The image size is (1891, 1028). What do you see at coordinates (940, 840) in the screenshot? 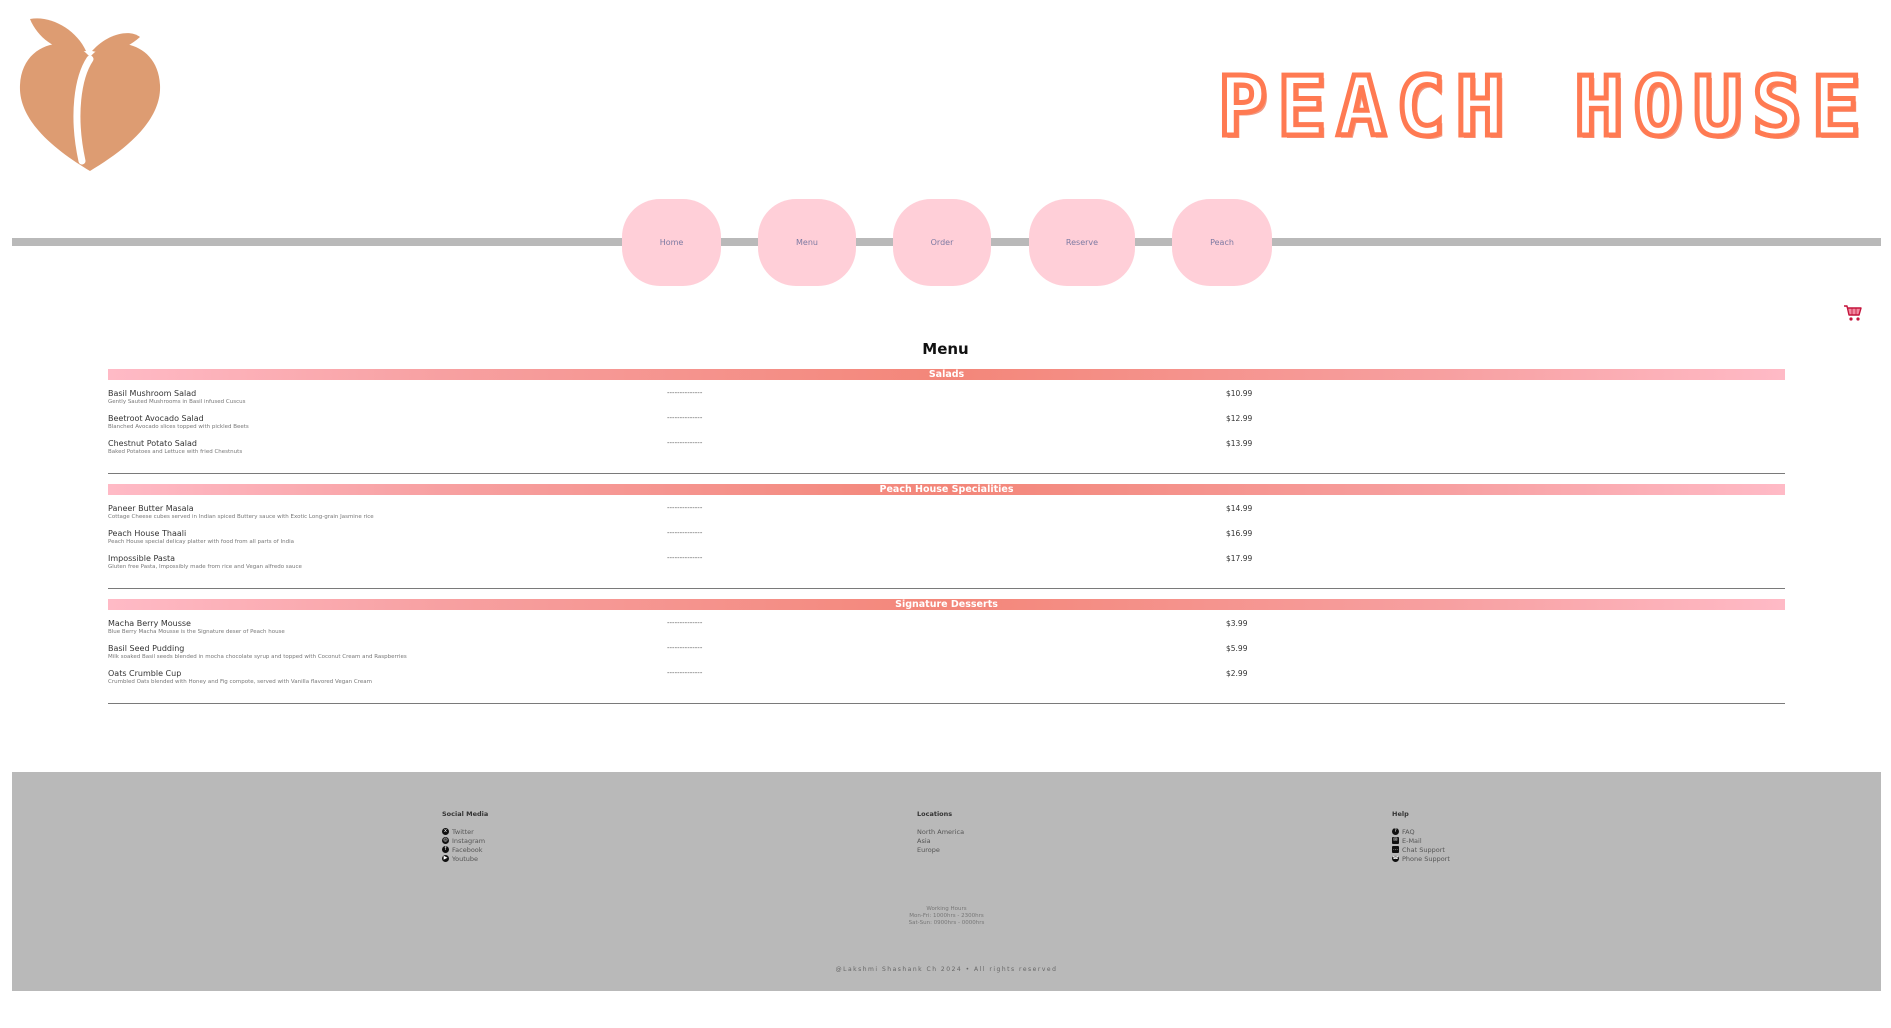
I see `location-link: Asia` at bounding box center [940, 840].